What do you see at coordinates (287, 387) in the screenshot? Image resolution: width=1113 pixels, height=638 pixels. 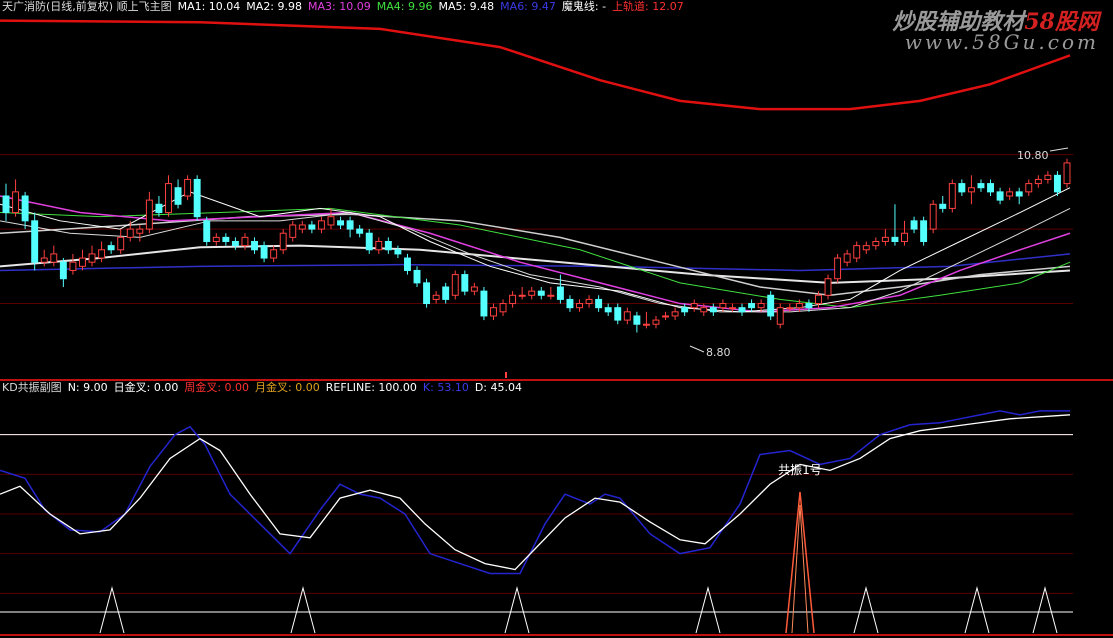 I see `sub-header-monthcross: 月金叉: 0.00` at bounding box center [287, 387].